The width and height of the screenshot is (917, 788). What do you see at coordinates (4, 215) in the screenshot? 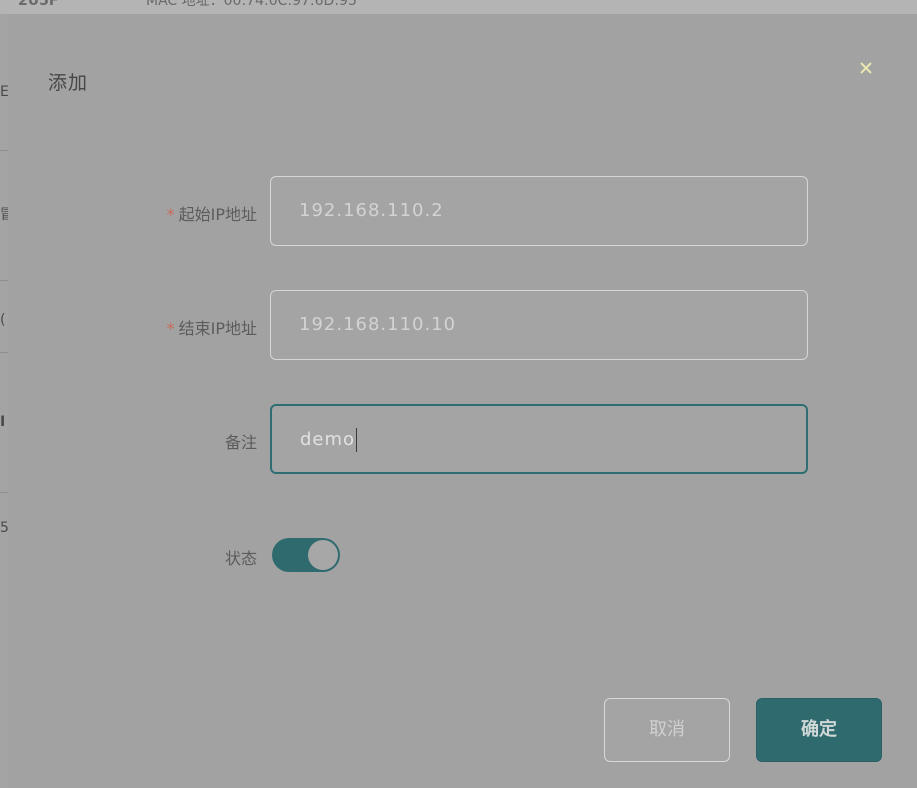
I see `background-edge-text: 冒` at bounding box center [4, 215].